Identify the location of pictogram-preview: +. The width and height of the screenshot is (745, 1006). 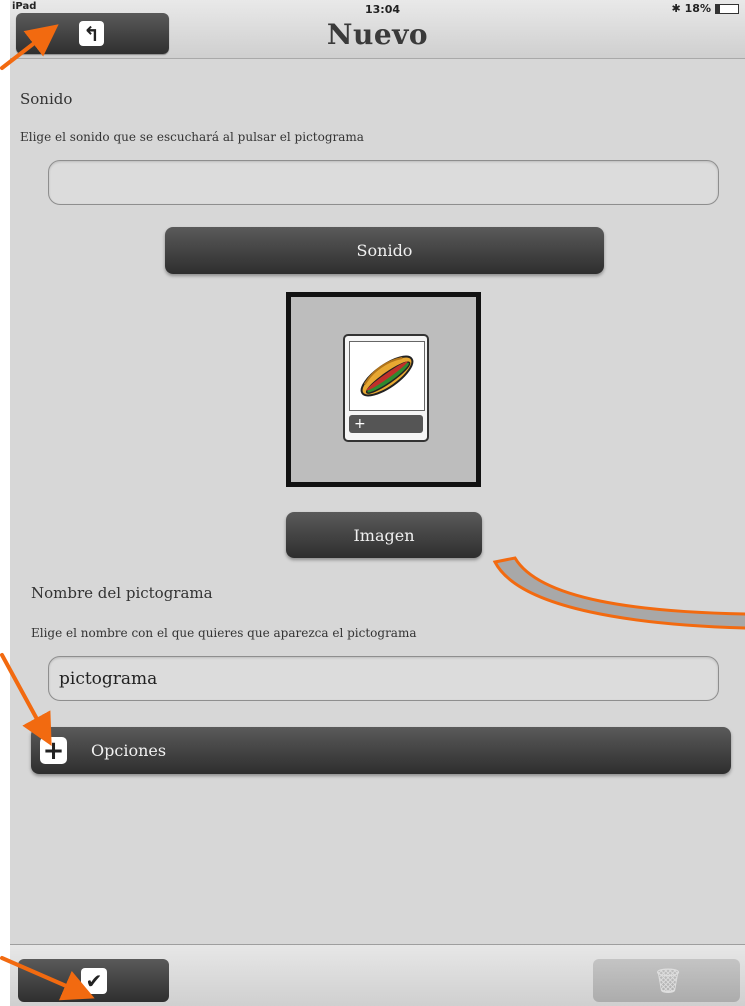
(383, 389).